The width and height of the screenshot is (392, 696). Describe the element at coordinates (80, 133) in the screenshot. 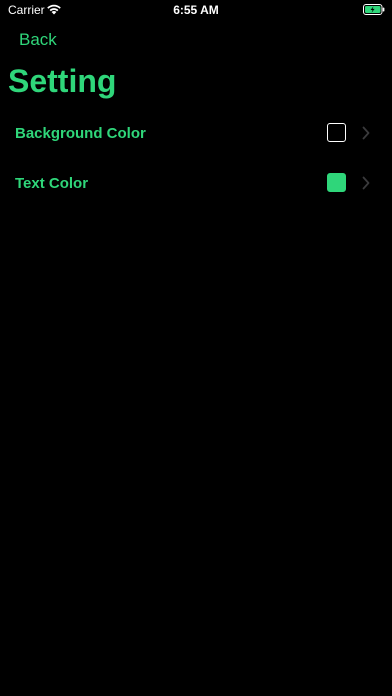

I see `setting-label-background-color: Background Color` at that location.